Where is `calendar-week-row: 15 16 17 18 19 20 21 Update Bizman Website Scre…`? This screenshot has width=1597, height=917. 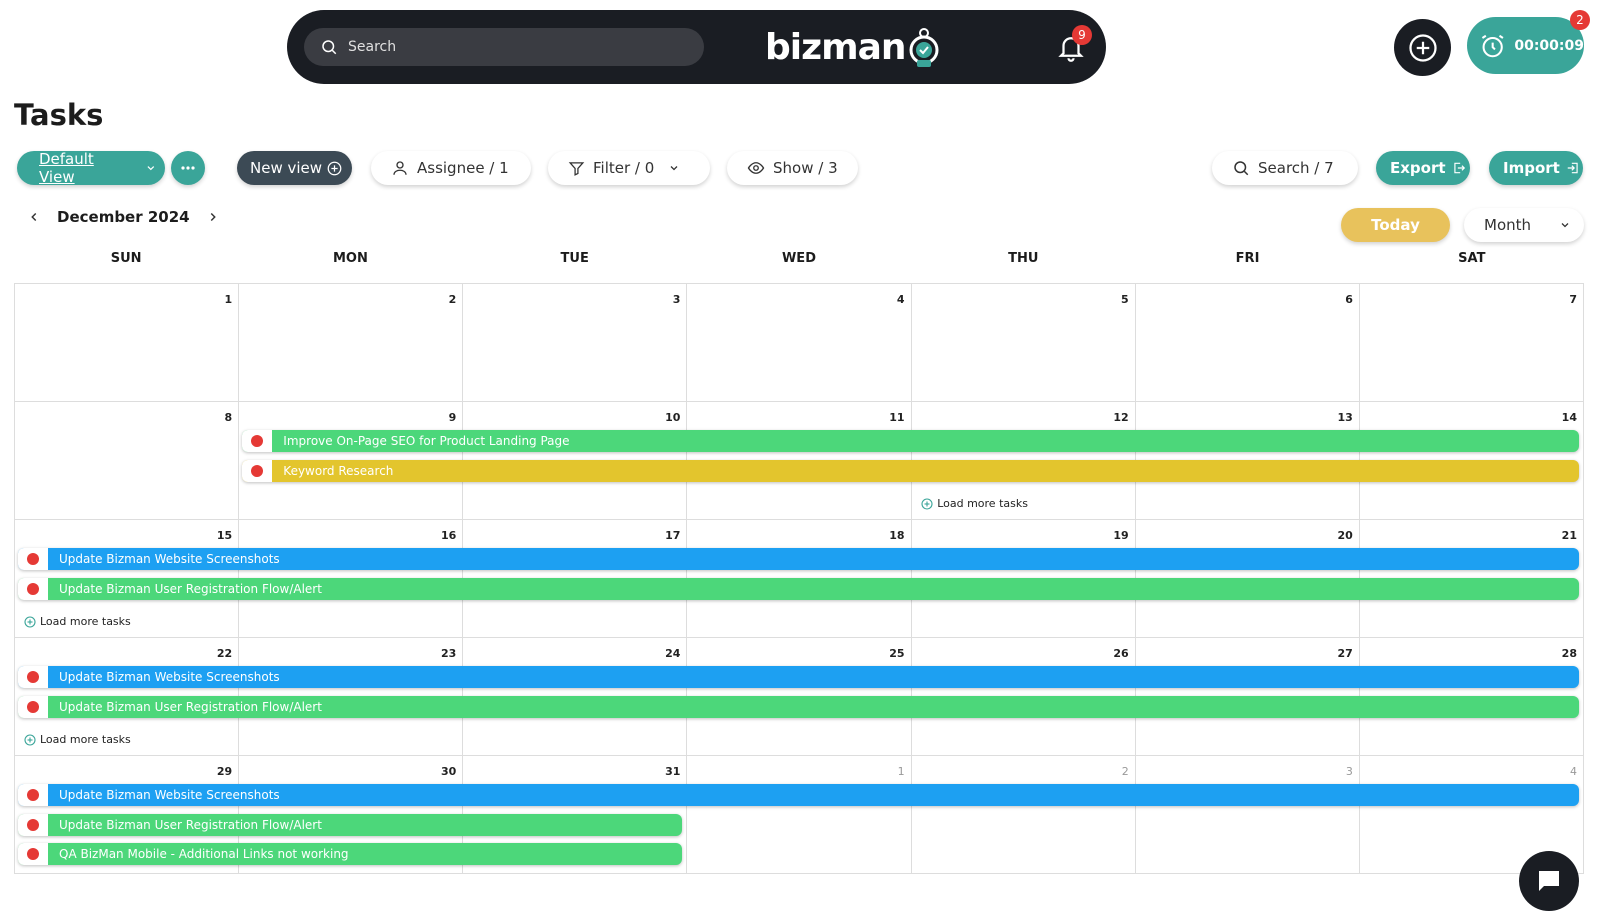 calendar-week-row: 15 16 17 18 19 20 21 Update Bizman Website Scre… is located at coordinates (799, 579).